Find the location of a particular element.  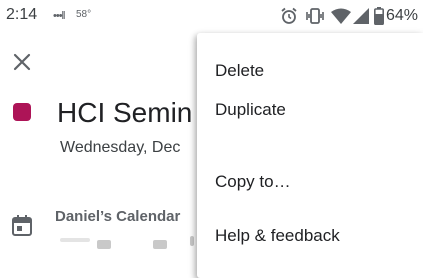

event-title: HCI Semin is located at coordinates (125, 112).